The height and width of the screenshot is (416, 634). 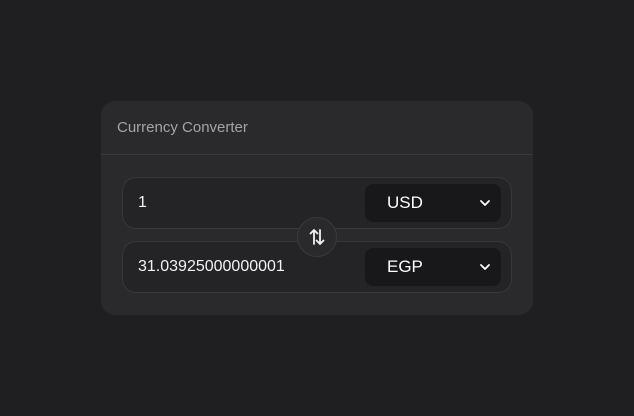 I want to click on swap-button, so click(x=317, y=237).